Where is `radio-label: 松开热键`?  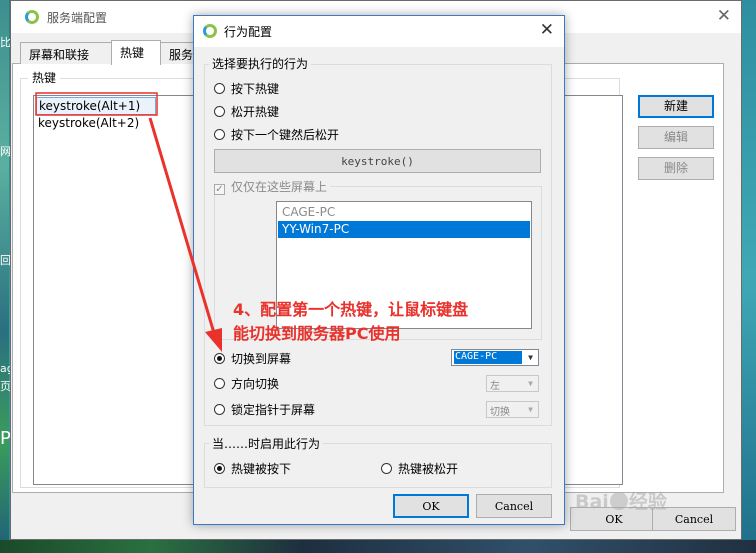 radio-label: 松开热键 is located at coordinates (255, 112).